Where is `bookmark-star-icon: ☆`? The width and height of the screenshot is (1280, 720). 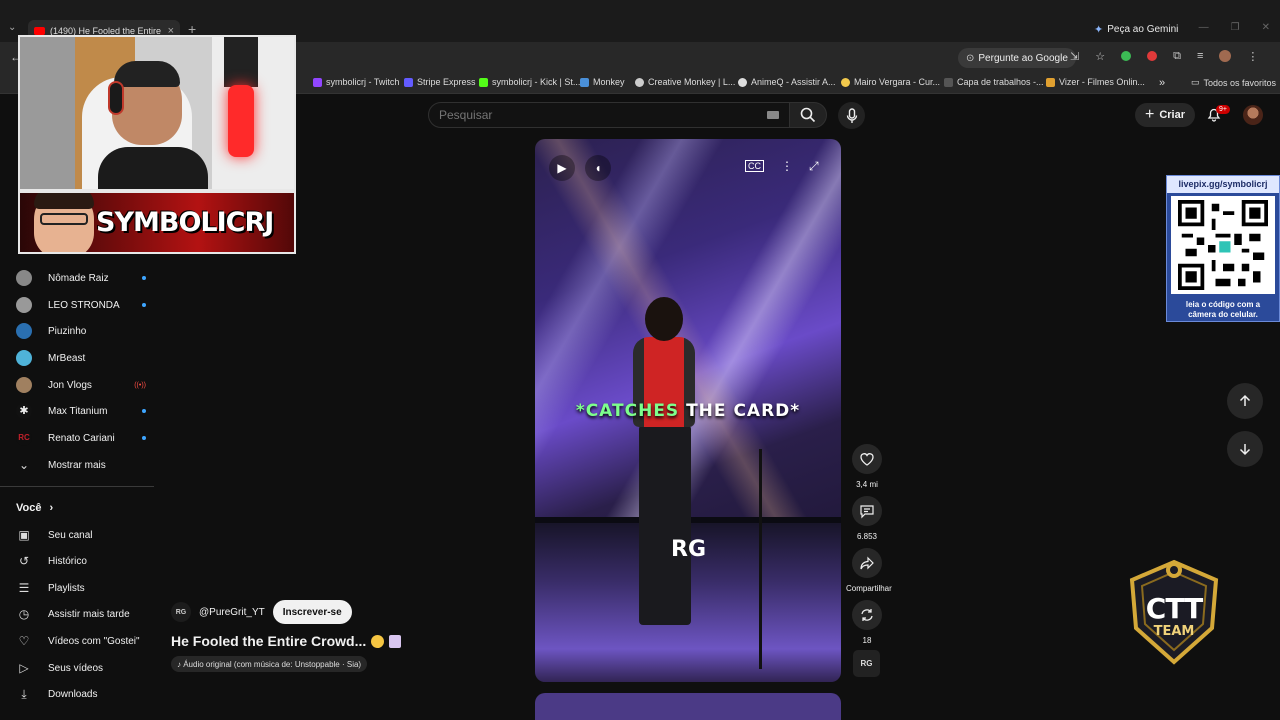 bookmark-star-icon: ☆ is located at coordinates (1100, 56).